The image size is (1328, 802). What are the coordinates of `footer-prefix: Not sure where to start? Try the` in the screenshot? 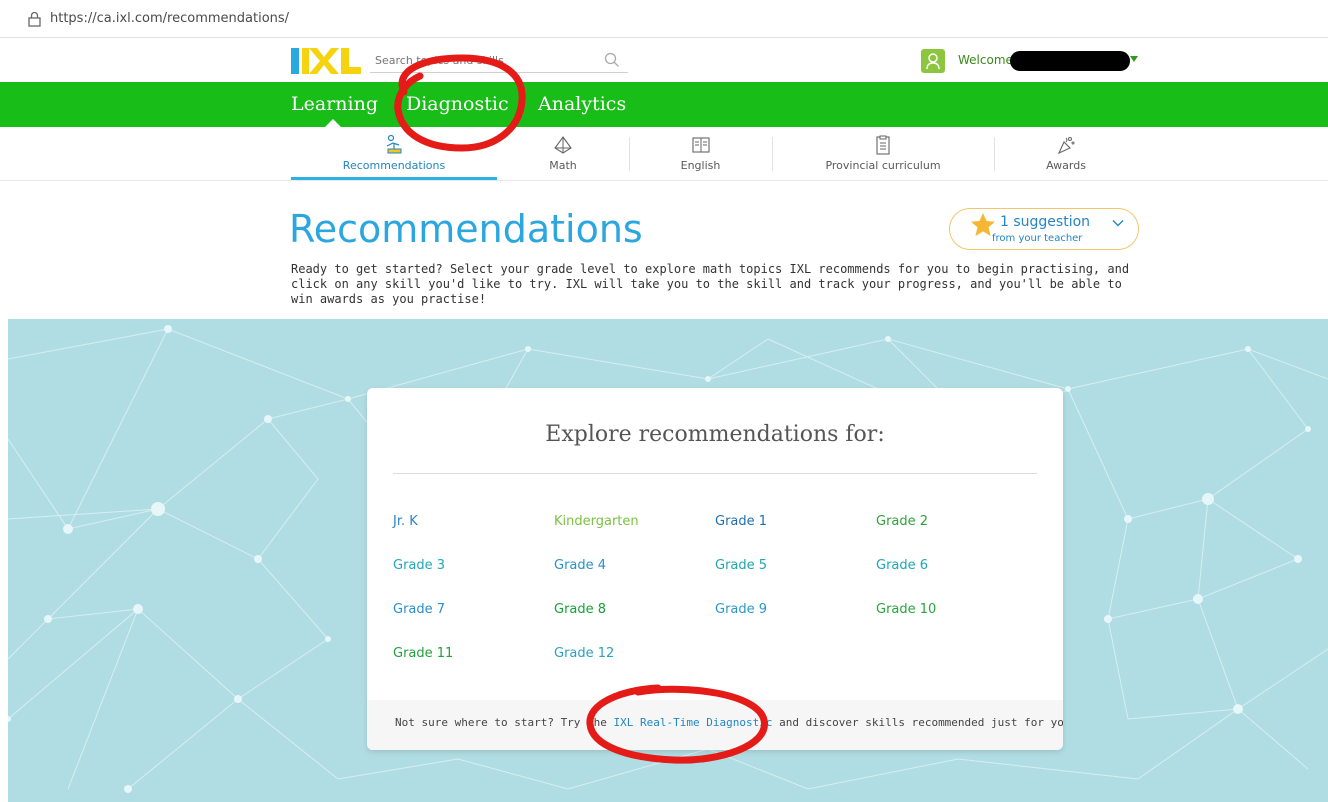 It's located at (504, 722).